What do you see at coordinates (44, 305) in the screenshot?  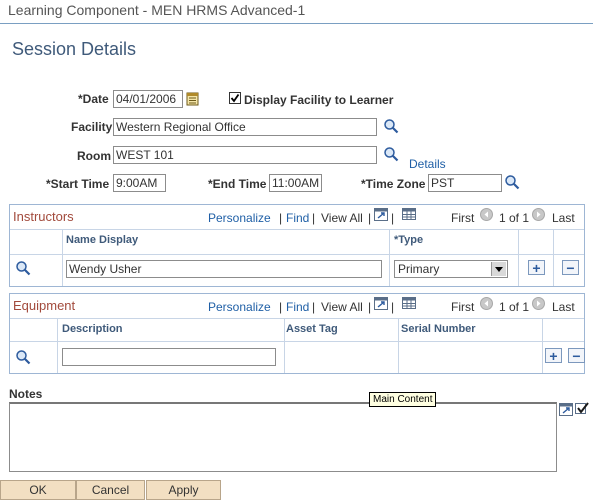 I see `equipment-title: Equipment` at bounding box center [44, 305].